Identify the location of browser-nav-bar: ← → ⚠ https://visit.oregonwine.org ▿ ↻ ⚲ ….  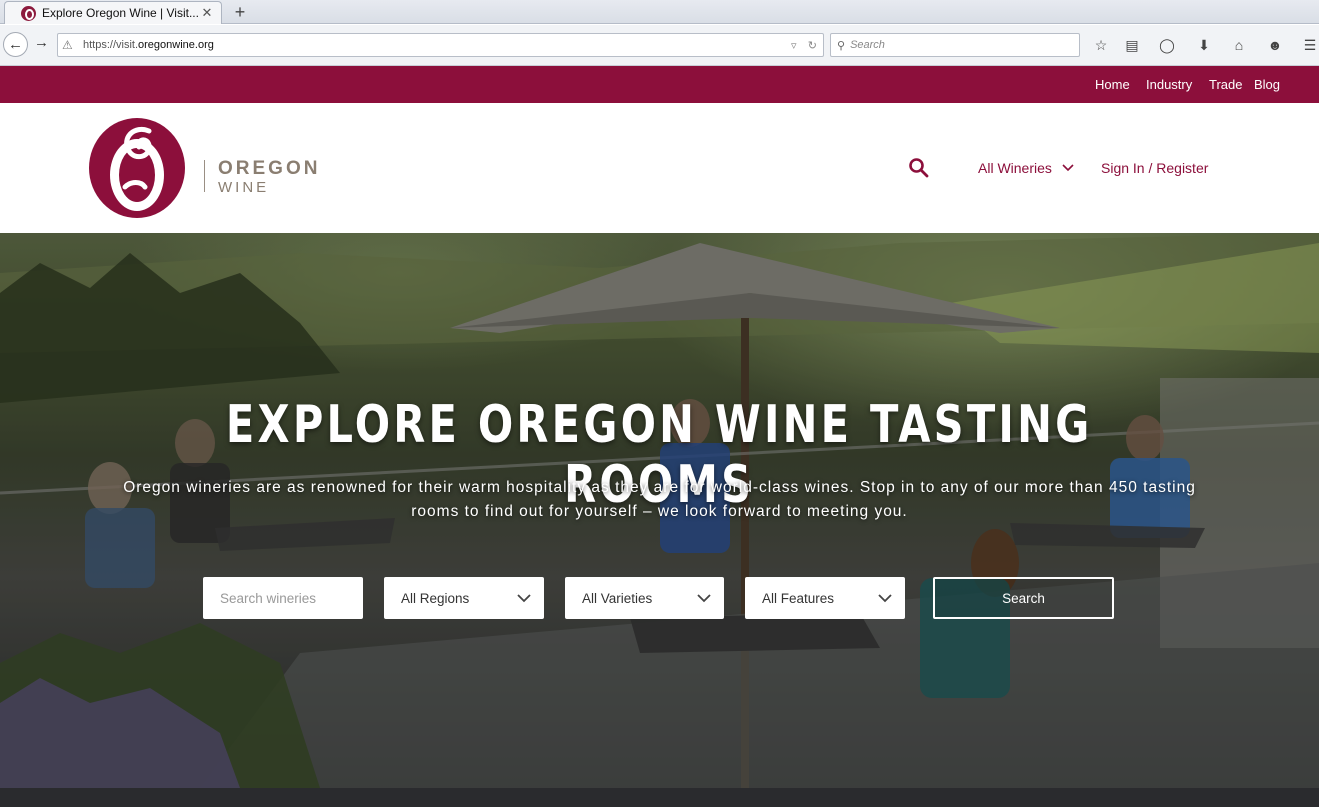
(659, 45).